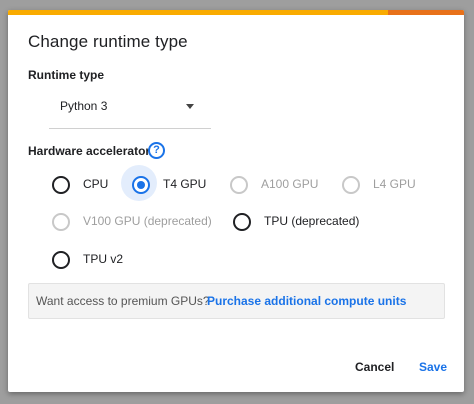 This screenshot has width=474, height=404. I want to click on option-label: V100 GPU (deprecated), so click(147, 221).